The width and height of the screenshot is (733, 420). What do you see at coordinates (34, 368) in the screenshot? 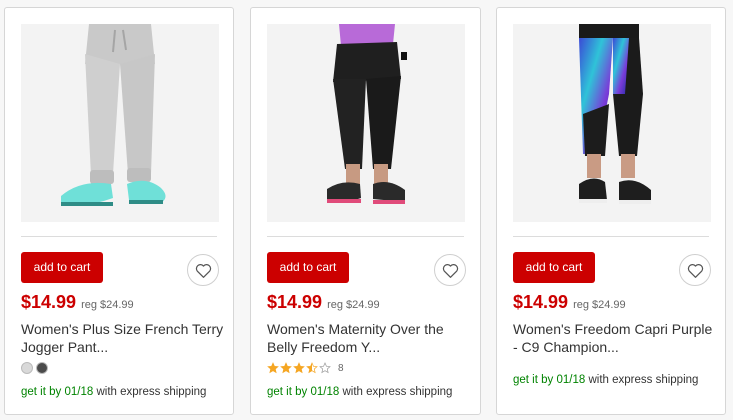
I see `color-swatches` at bounding box center [34, 368].